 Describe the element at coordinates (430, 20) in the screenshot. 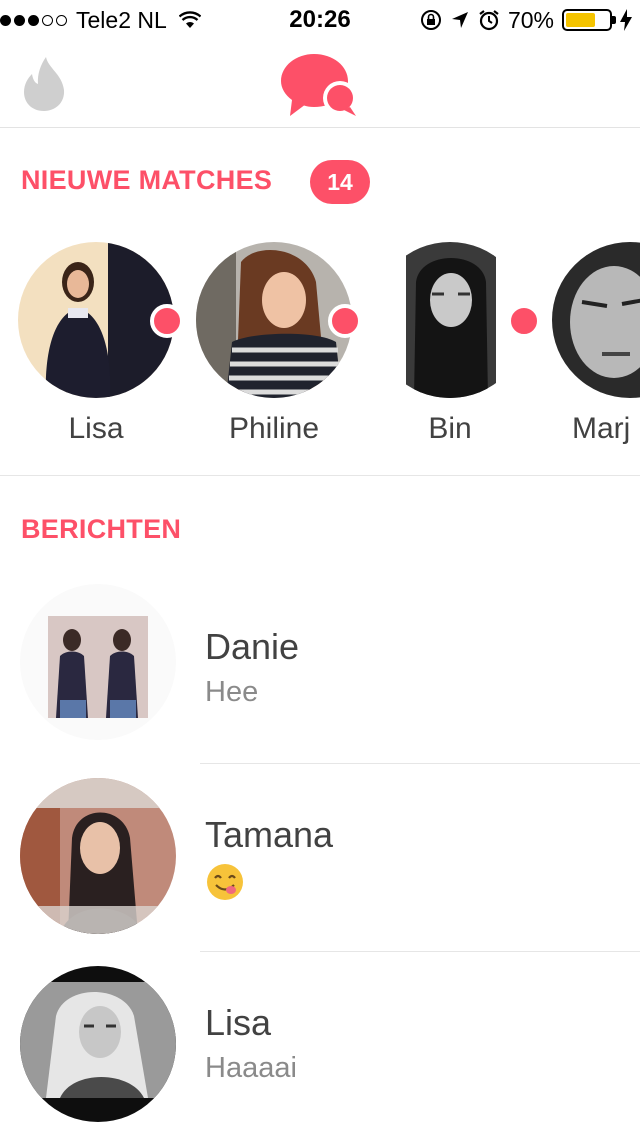

I see `rotation-lock-icon` at that location.